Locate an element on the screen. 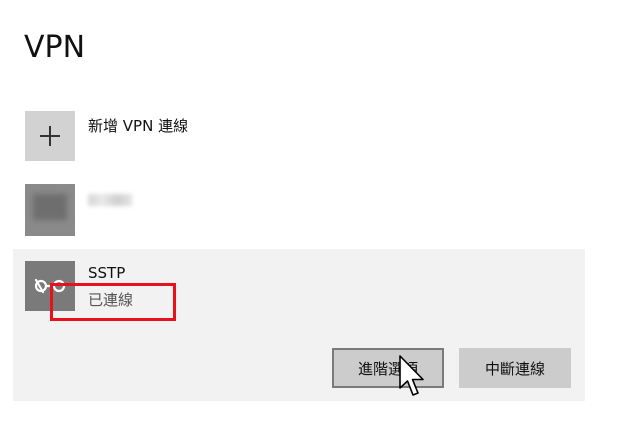 This screenshot has height=433, width=628. disconnect-button: 中斷連線 is located at coordinates (515, 368).